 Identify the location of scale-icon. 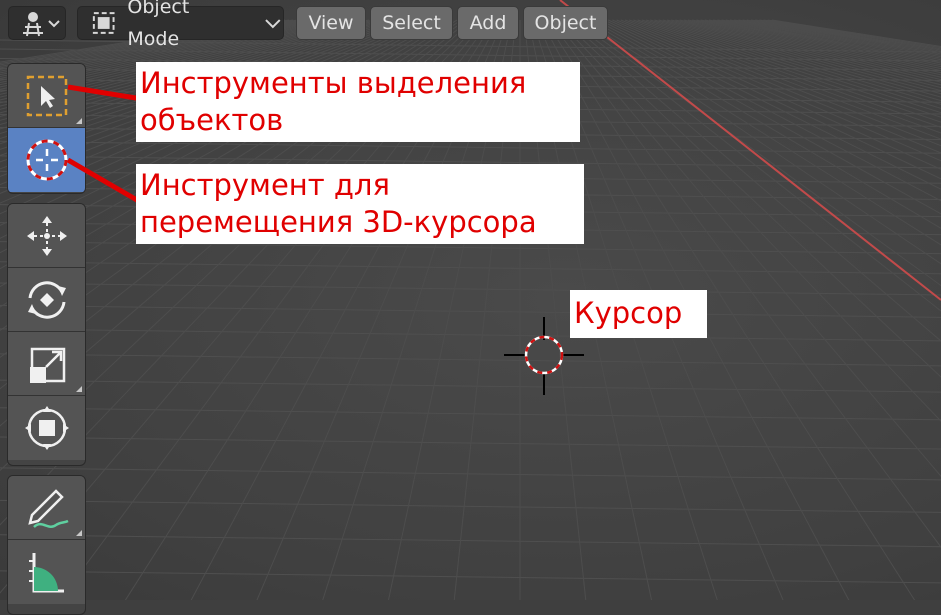
(47, 365).